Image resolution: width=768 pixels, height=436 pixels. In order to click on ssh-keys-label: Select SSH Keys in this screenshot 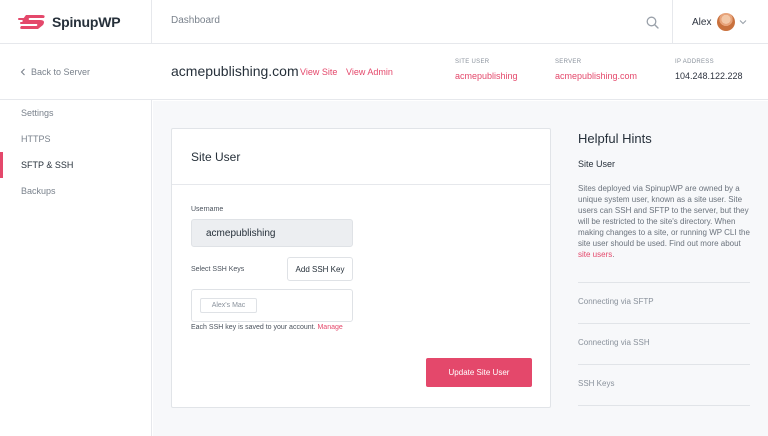, I will do `click(218, 269)`.